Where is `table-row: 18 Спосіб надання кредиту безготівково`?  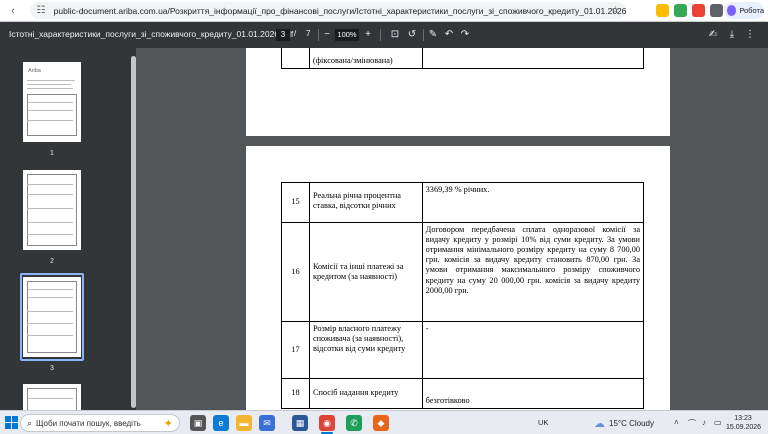
table-row: 18 Спосіб надання кредиту безготівково is located at coordinates (463, 393).